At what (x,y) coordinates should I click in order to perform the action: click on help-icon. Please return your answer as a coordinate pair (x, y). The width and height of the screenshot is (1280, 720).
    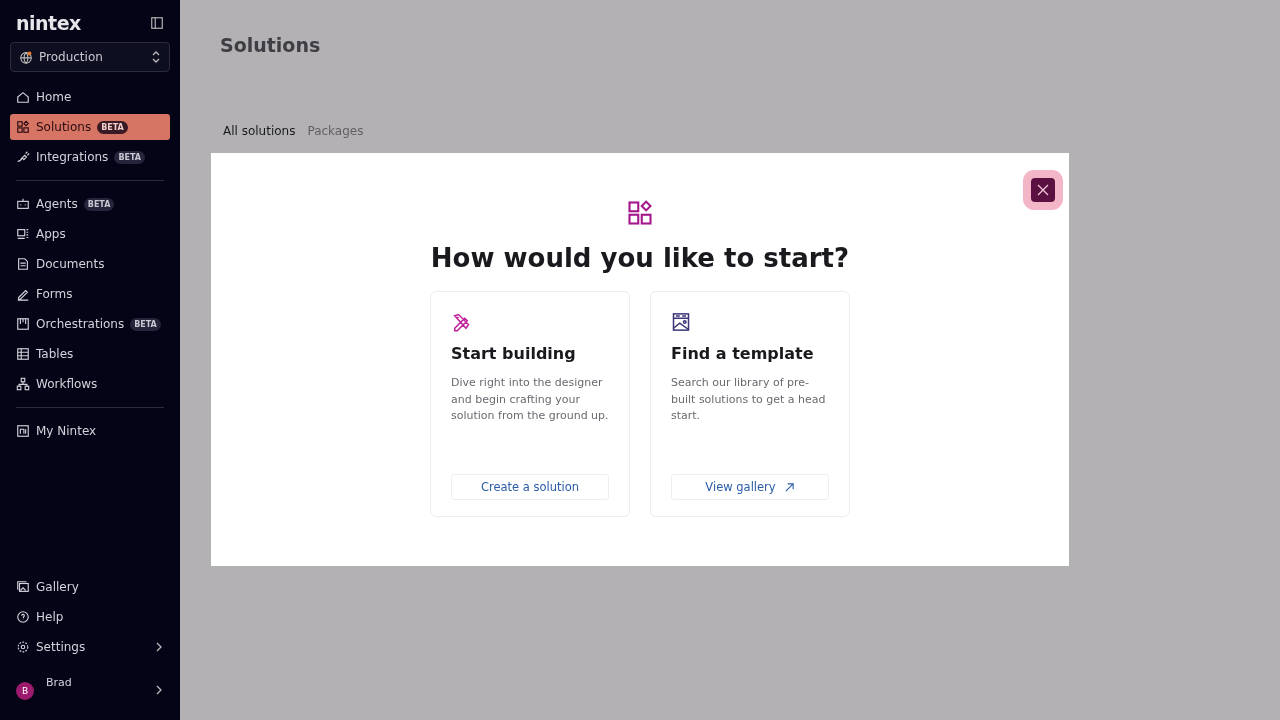
    Looking at the image, I should click on (23, 617).